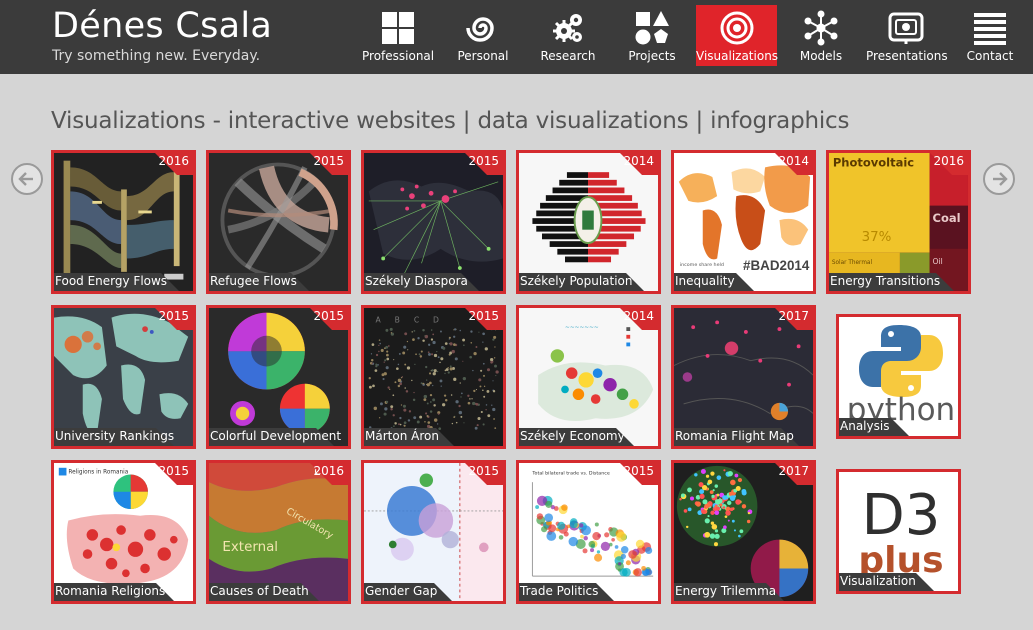 Image resolution: width=1033 pixels, height=630 pixels. Describe the element at coordinates (652, 28) in the screenshot. I see `shapes-icon` at that location.